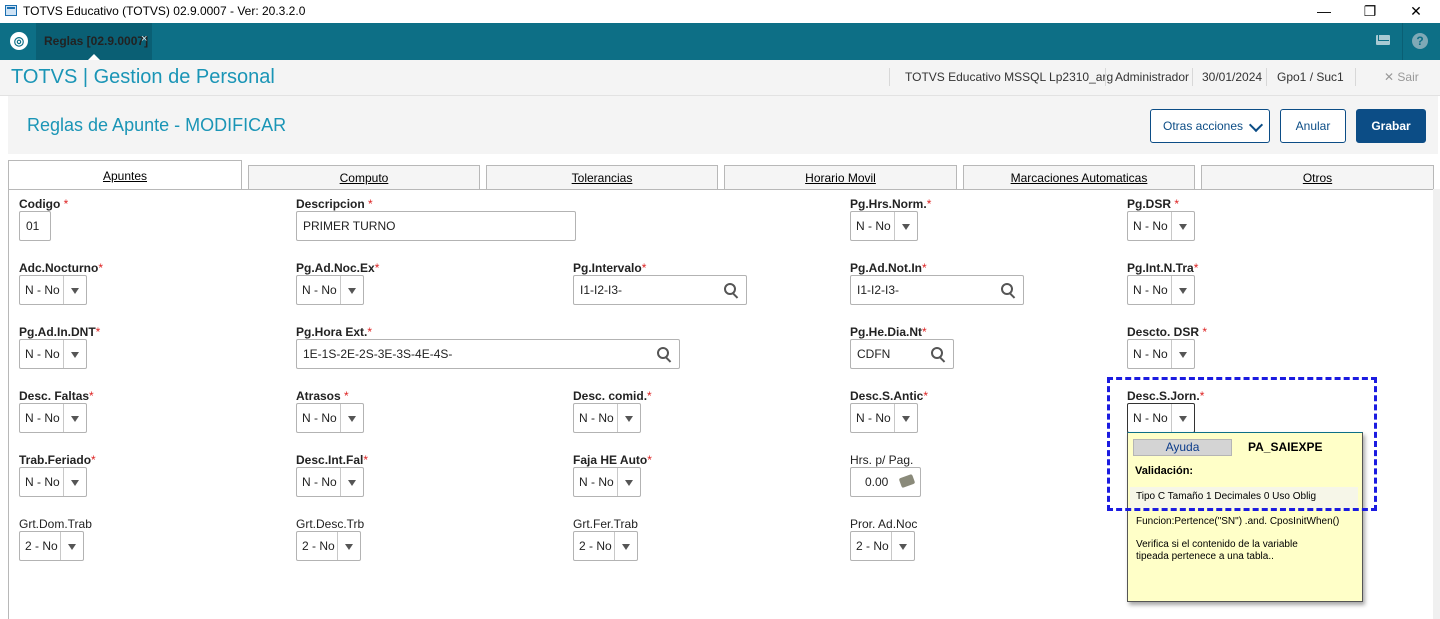 Image resolution: width=1440 pixels, height=619 pixels. Describe the element at coordinates (605, 546) in the screenshot. I see `grt-fer-trab-select: 2 - No` at that location.